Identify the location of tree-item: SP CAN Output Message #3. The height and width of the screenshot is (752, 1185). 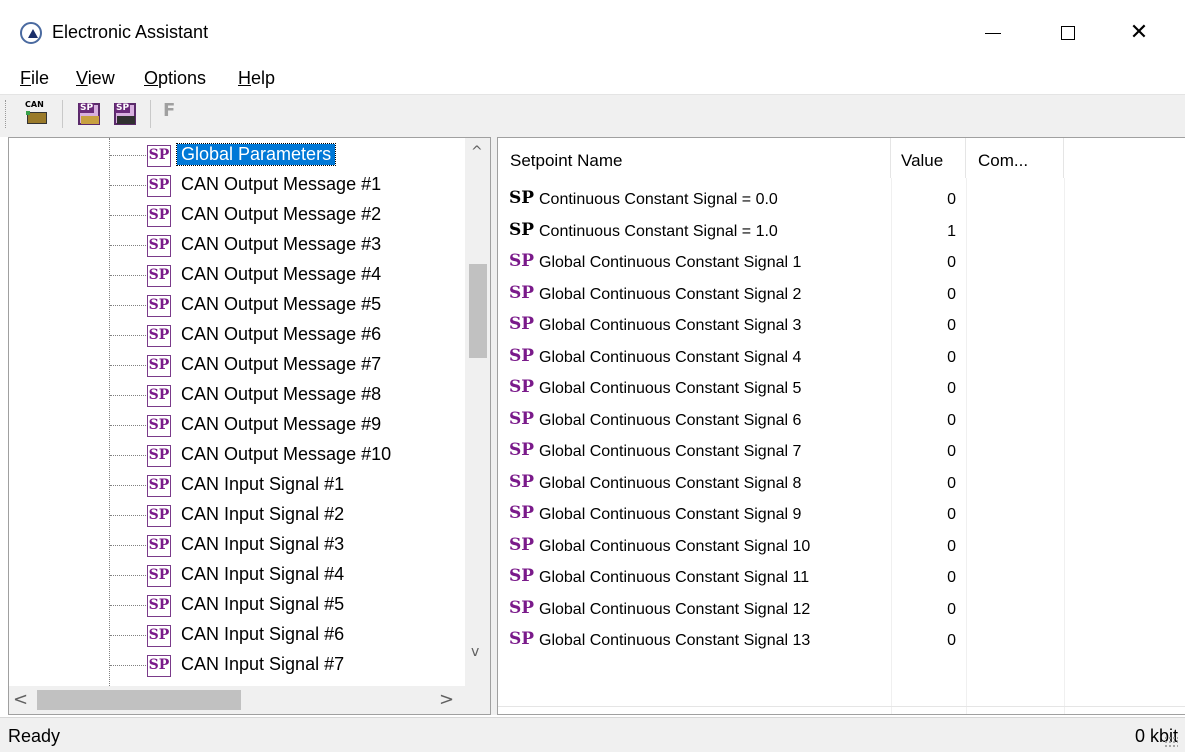
(235, 247).